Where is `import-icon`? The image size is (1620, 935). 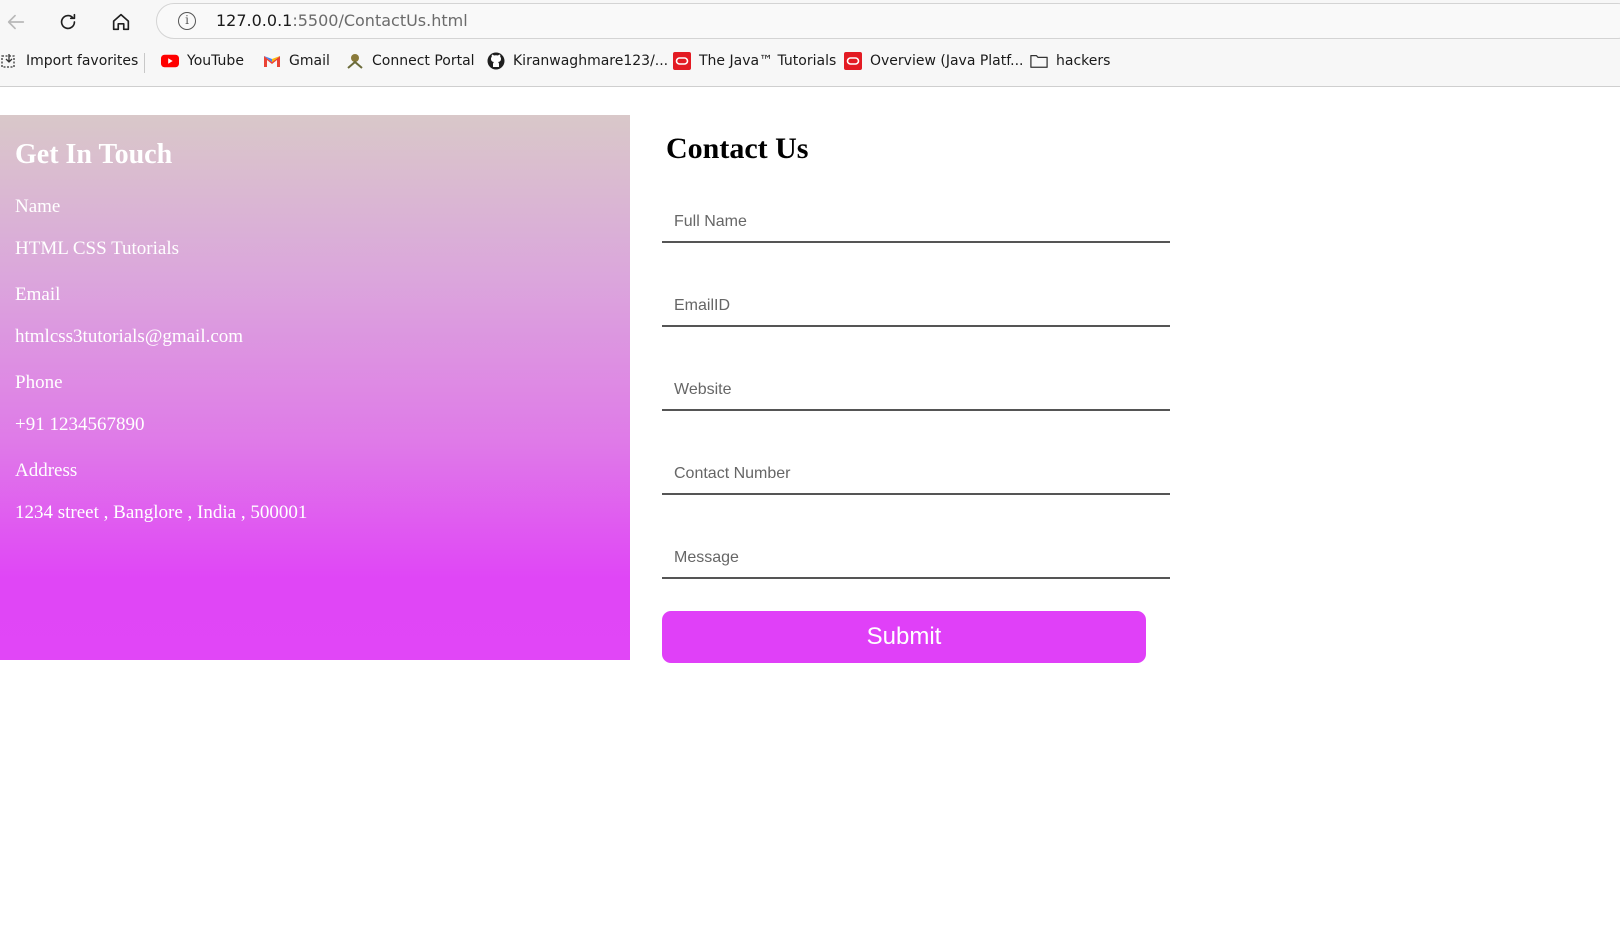 import-icon is located at coordinates (9, 61).